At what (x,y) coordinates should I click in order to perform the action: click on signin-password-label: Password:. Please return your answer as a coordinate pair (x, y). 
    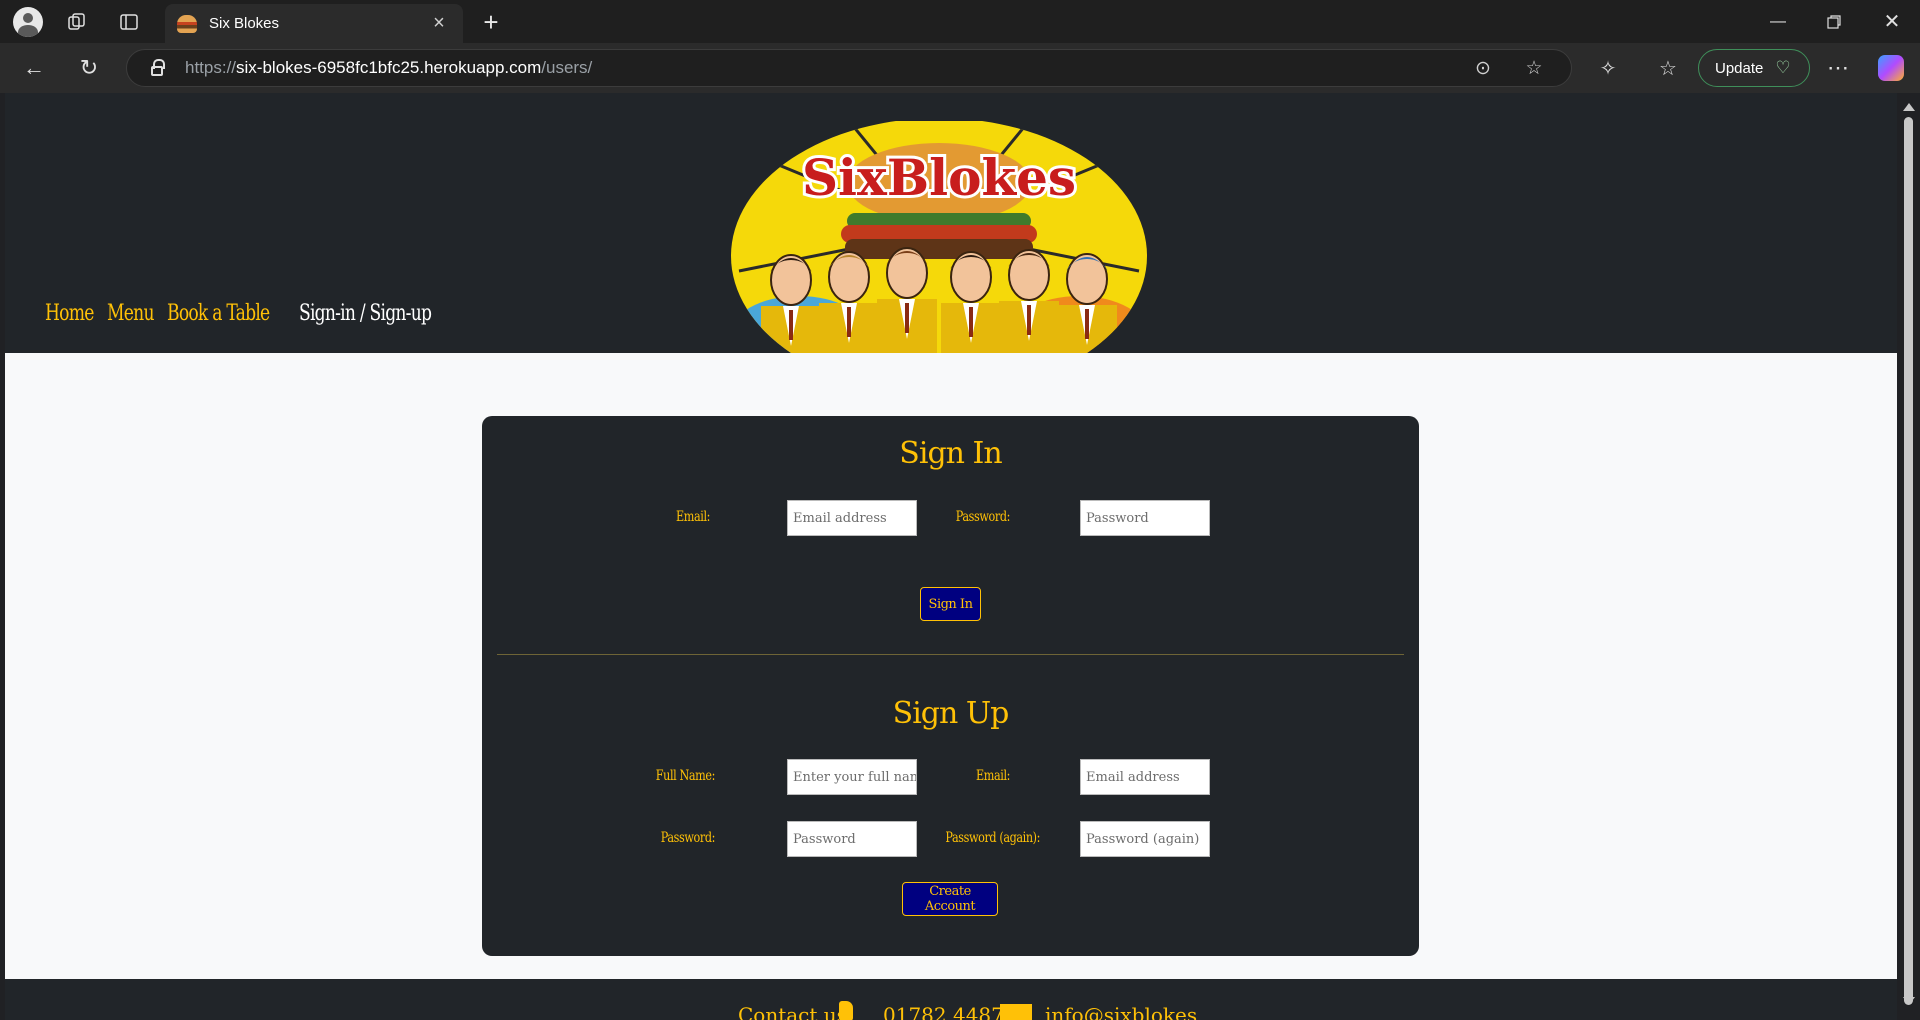
    Looking at the image, I should click on (983, 517).